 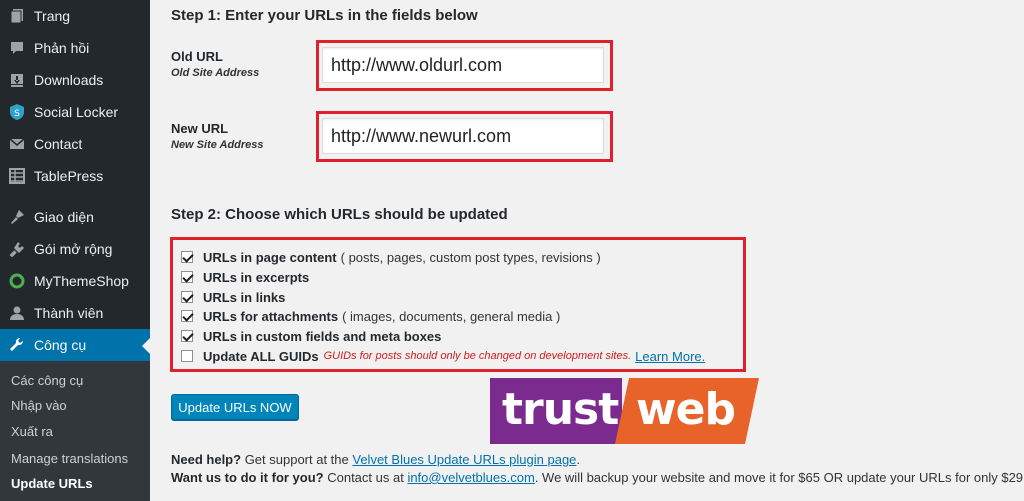 I want to click on shield-icon: S, so click(x=17, y=112).